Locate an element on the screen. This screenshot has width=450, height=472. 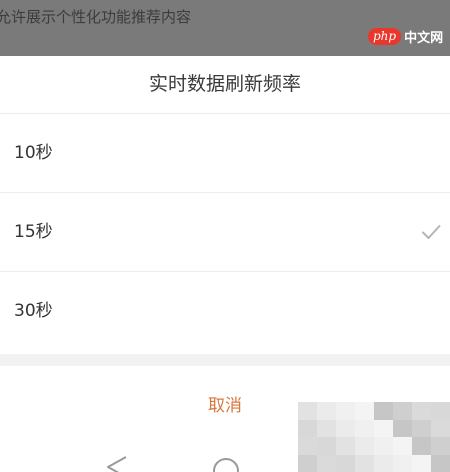
background-setting-text: 允许展示个性化功能推荐内容 is located at coordinates (96, 17).